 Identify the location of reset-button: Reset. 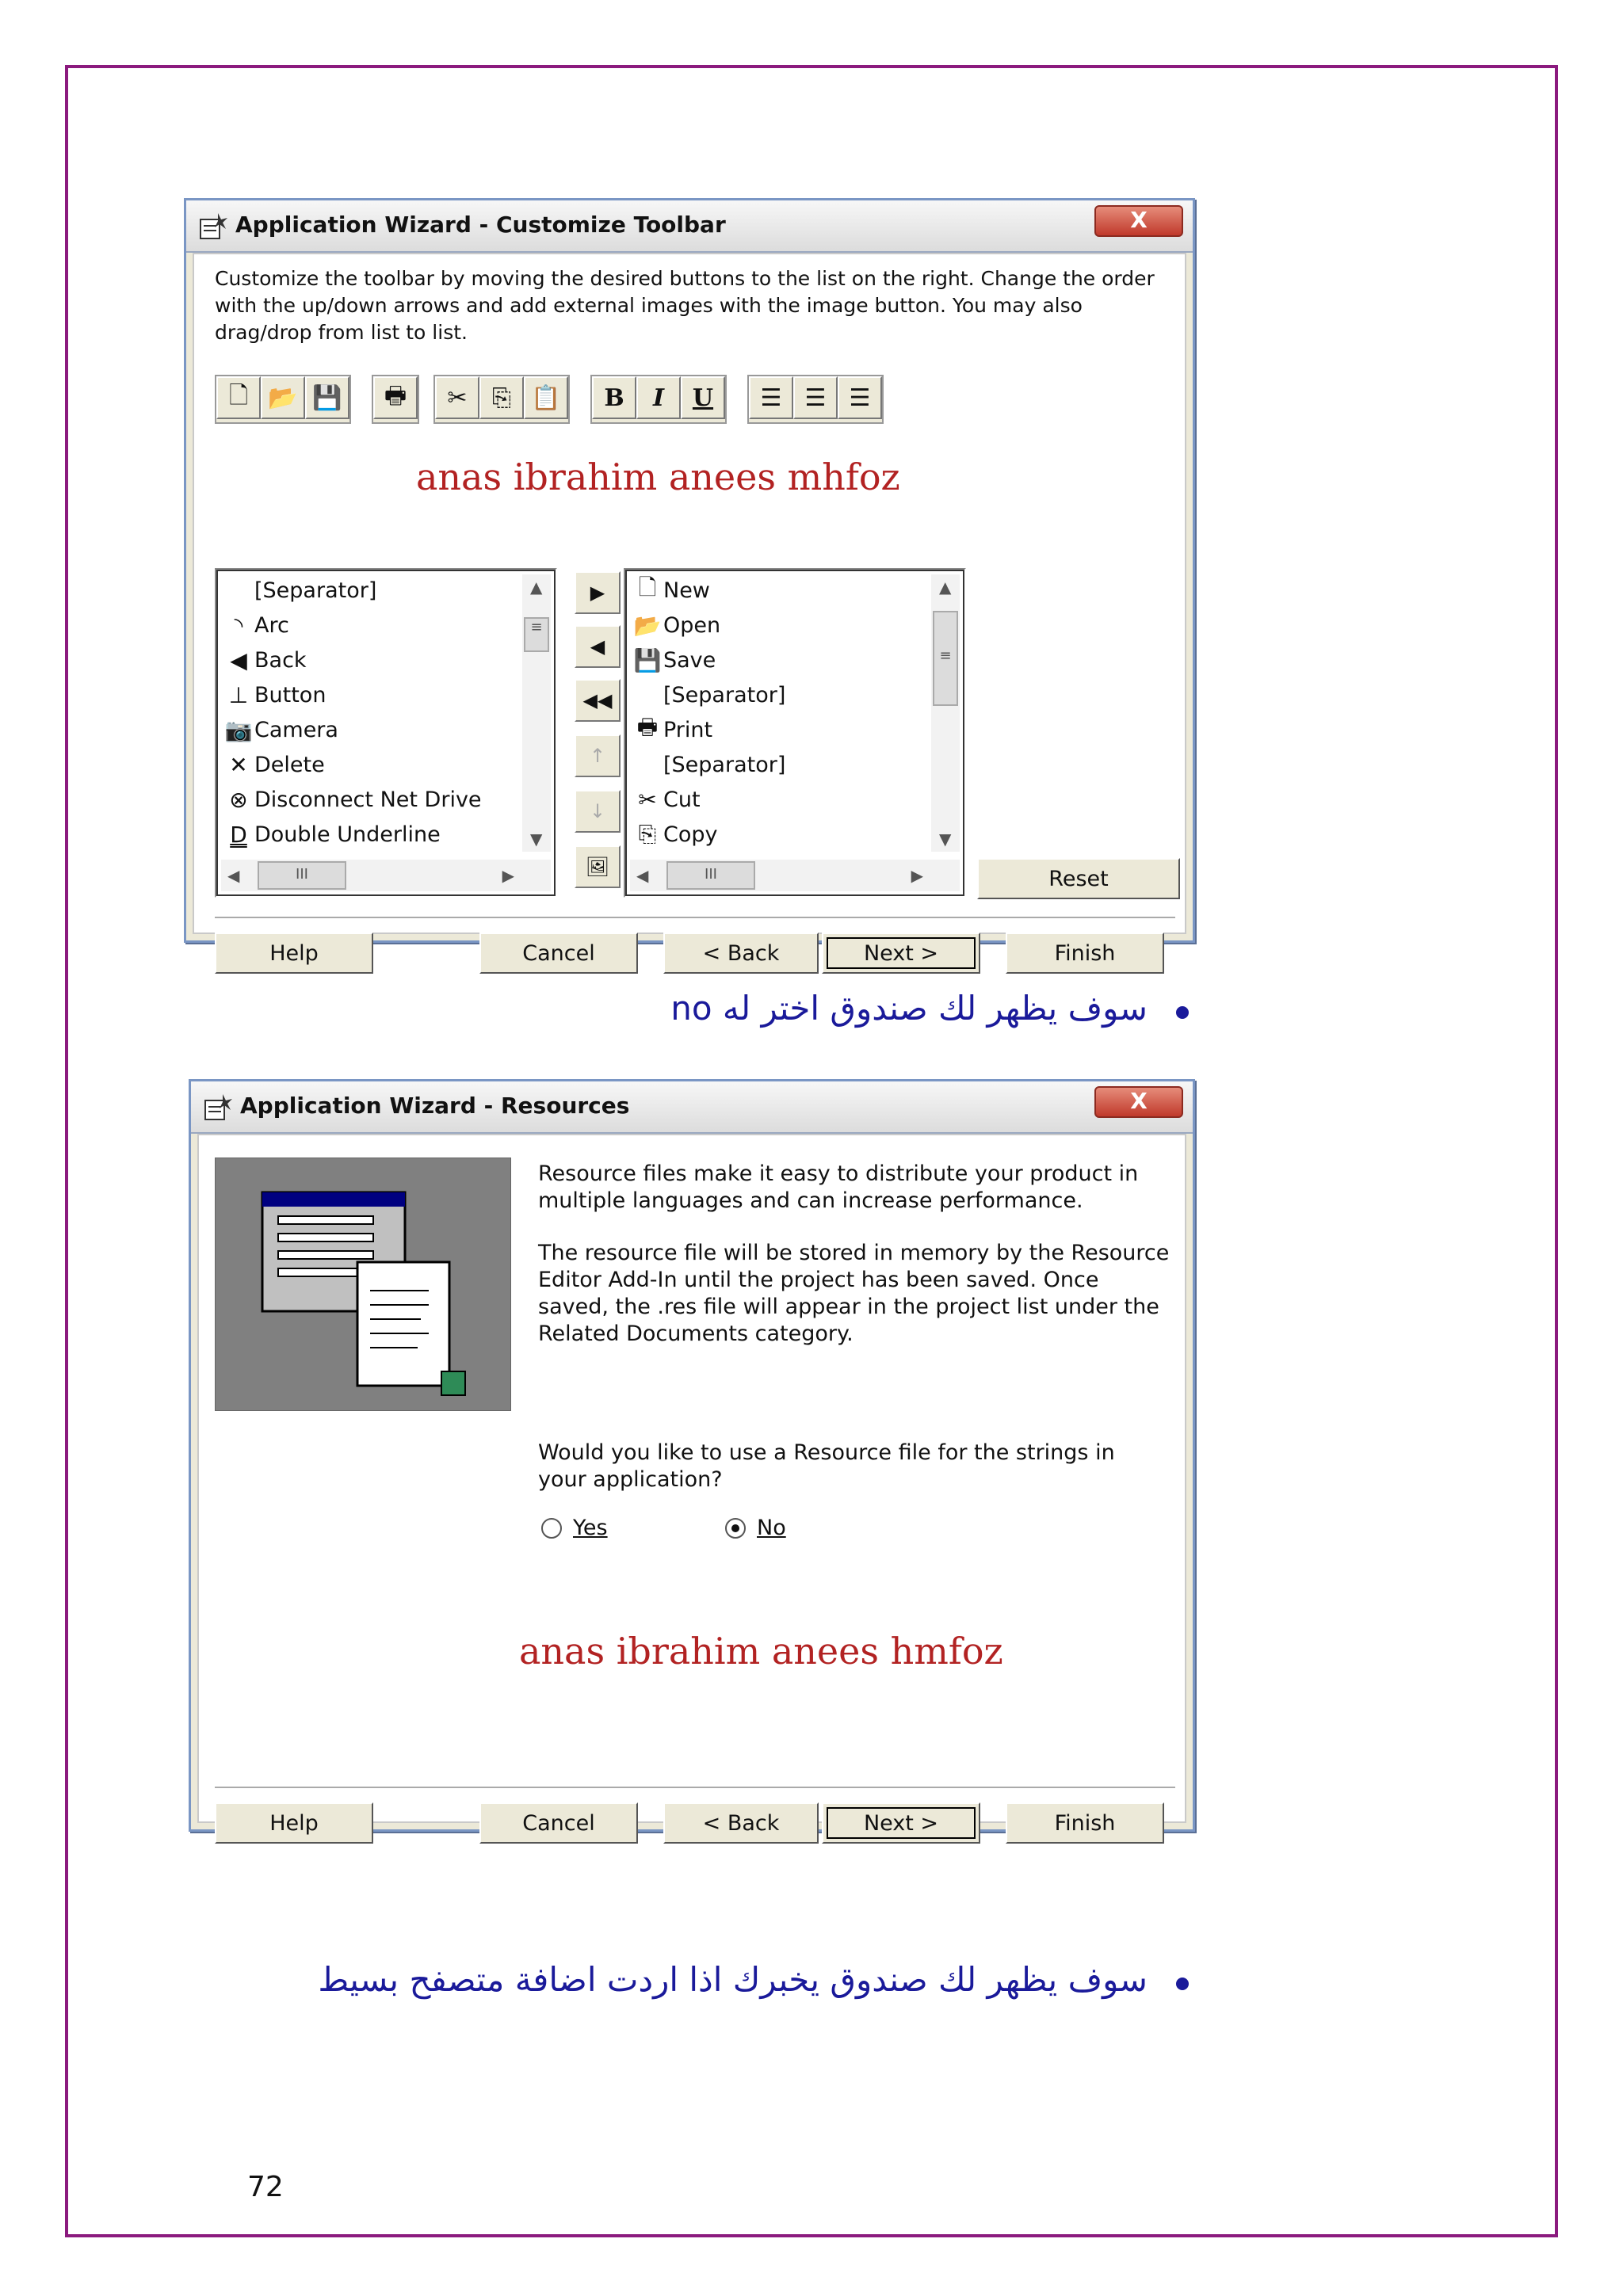
(1079, 878).